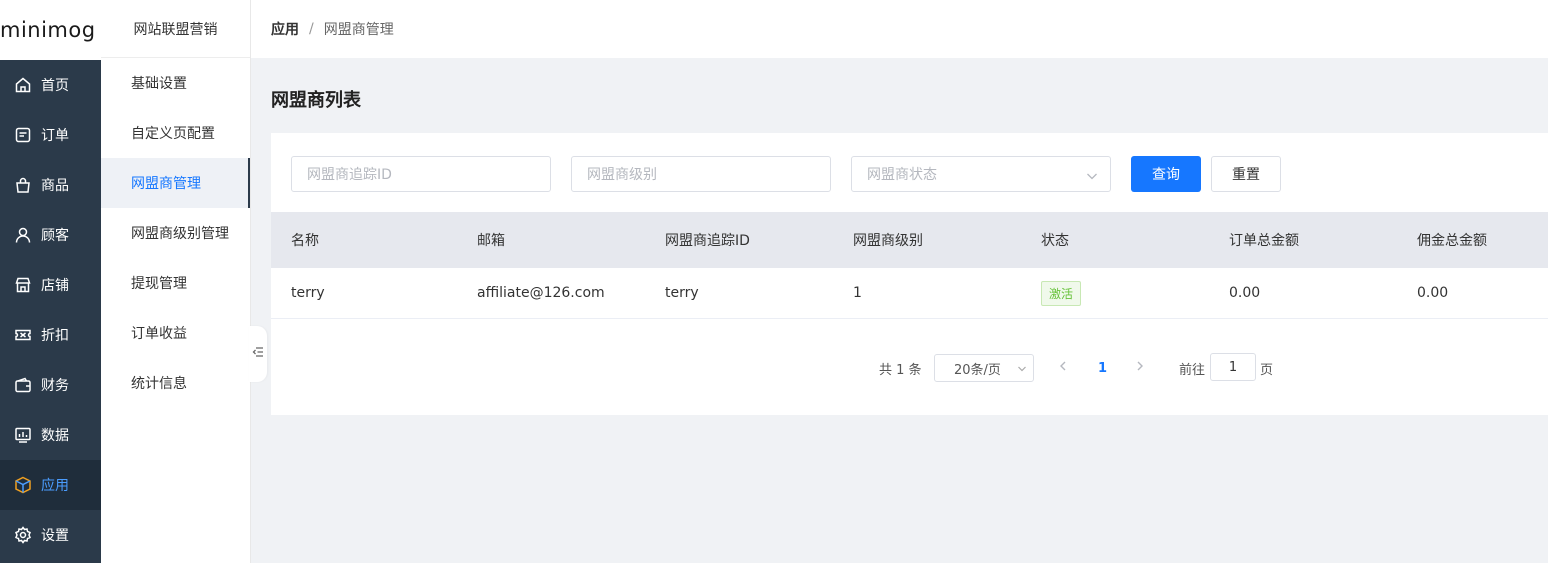 The image size is (1548, 563). What do you see at coordinates (316, 100) in the screenshot?
I see `page-title: 网盟商列表` at bounding box center [316, 100].